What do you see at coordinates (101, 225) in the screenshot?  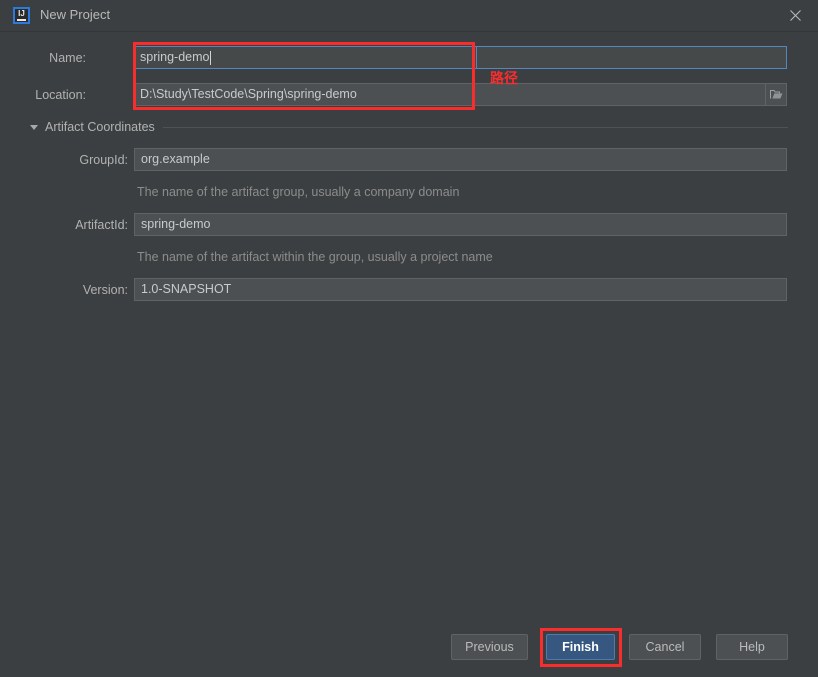 I see `artifactid-label: ArtifactId:` at bounding box center [101, 225].